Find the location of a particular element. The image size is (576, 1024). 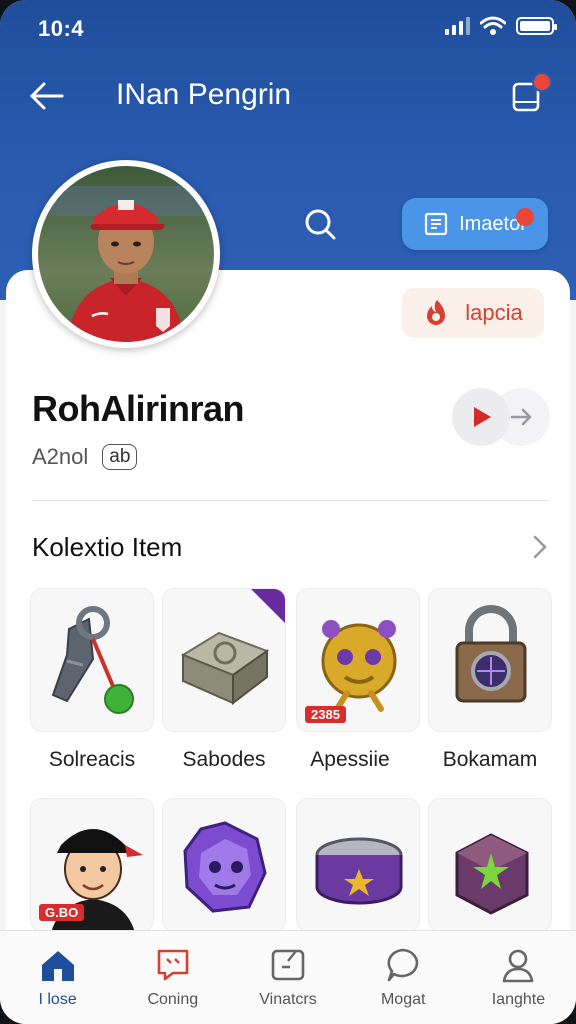

status-icons is located at coordinates (501, 26).